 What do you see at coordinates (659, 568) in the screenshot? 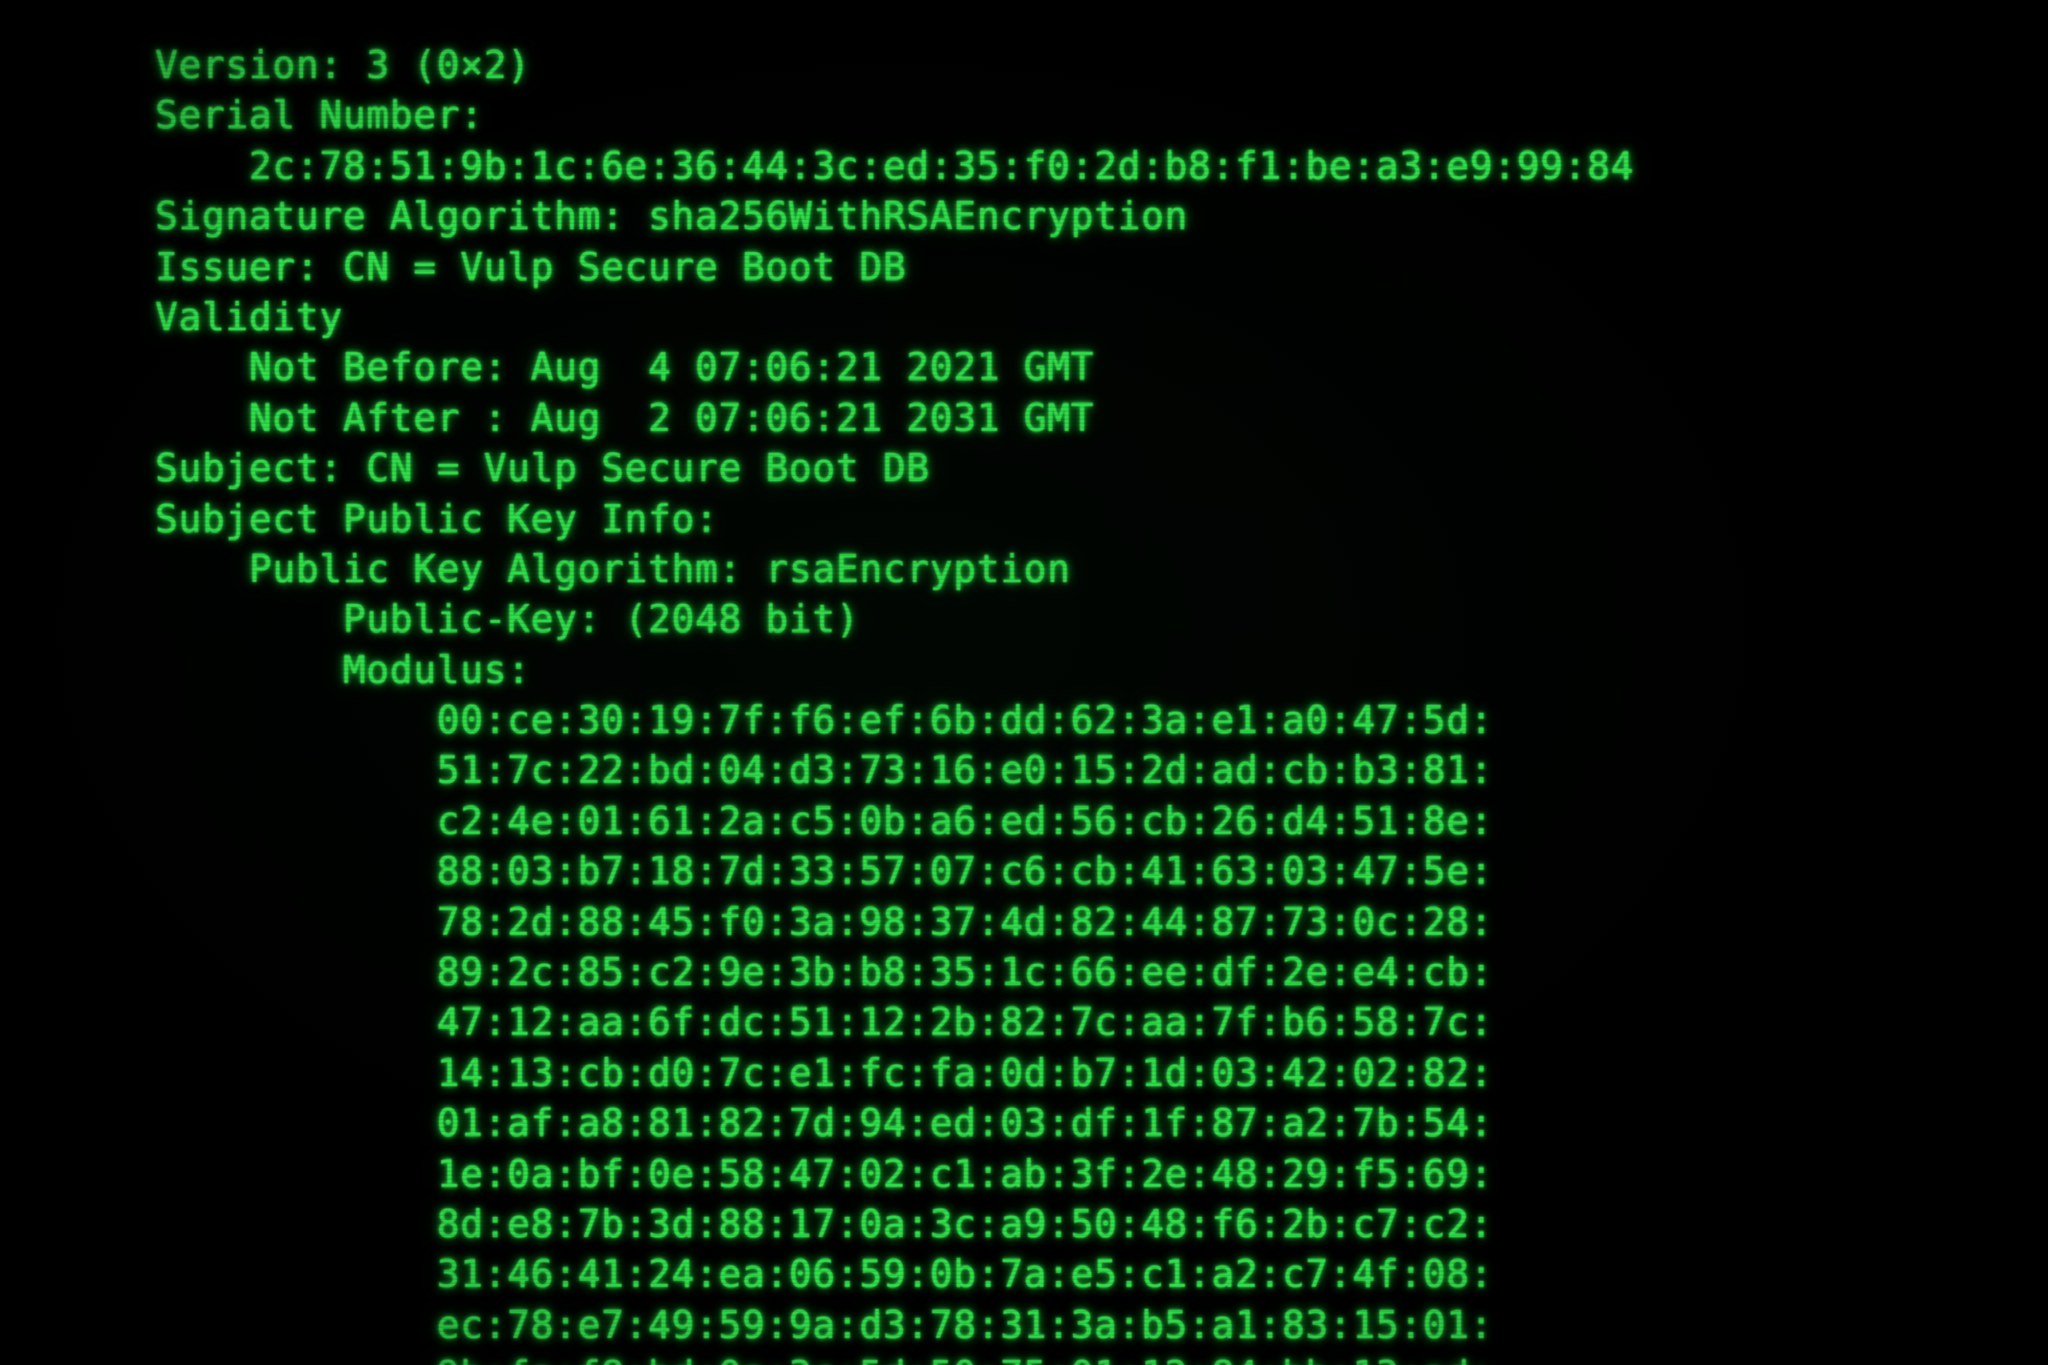
I see `terminal-line: Public Key Algorithm: rsaEncryption` at bounding box center [659, 568].